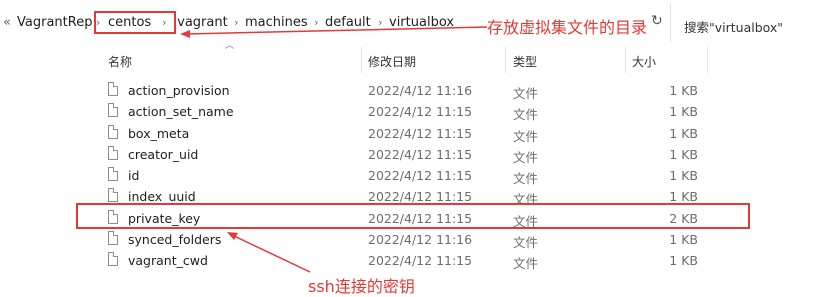 This screenshot has height=297, width=822. I want to click on highlight-box-centos, so click(135, 22).